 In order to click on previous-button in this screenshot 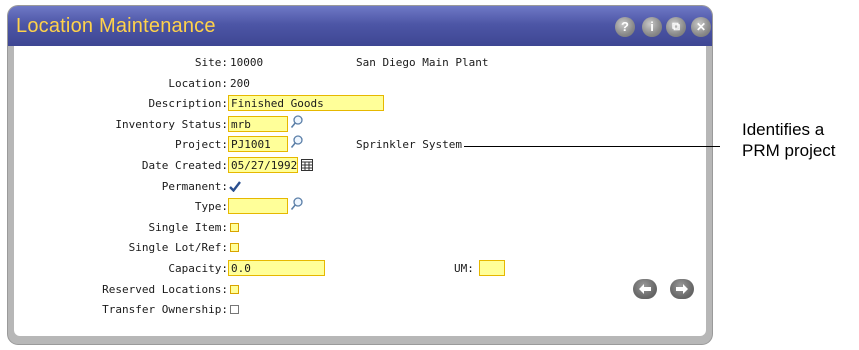, I will do `click(645, 289)`.